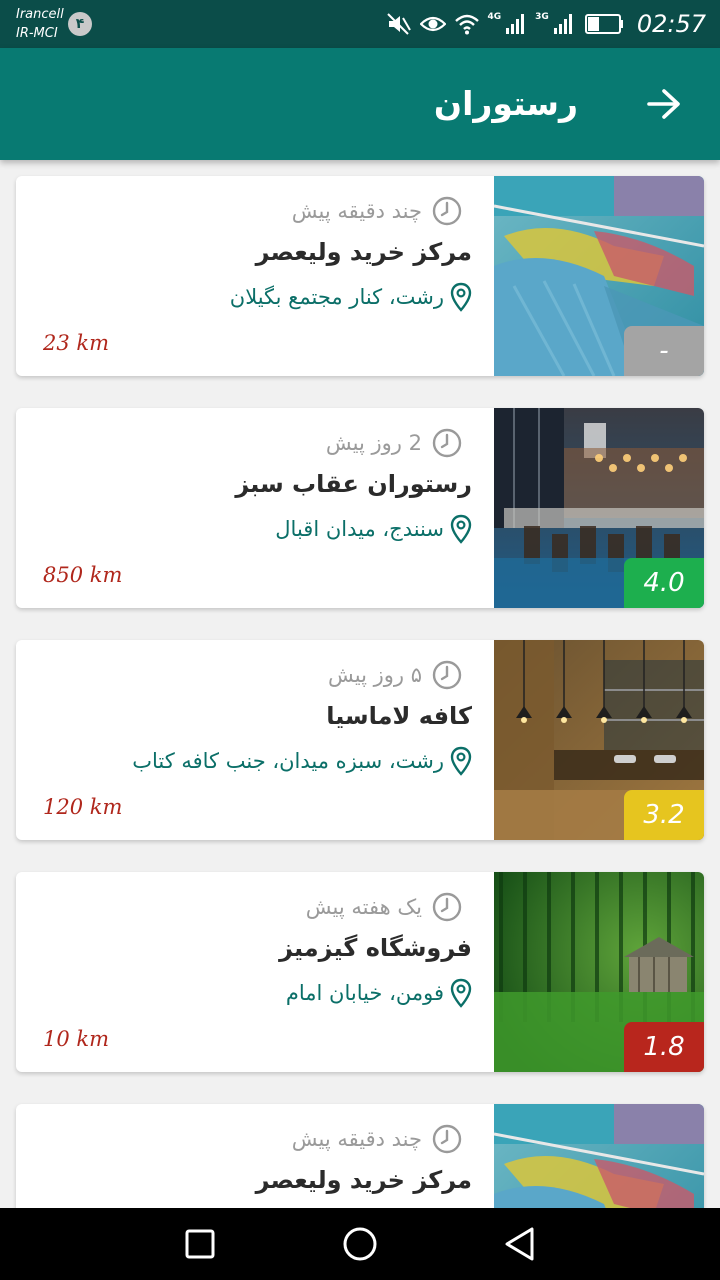  I want to click on square-icon, so click(200, 1244).